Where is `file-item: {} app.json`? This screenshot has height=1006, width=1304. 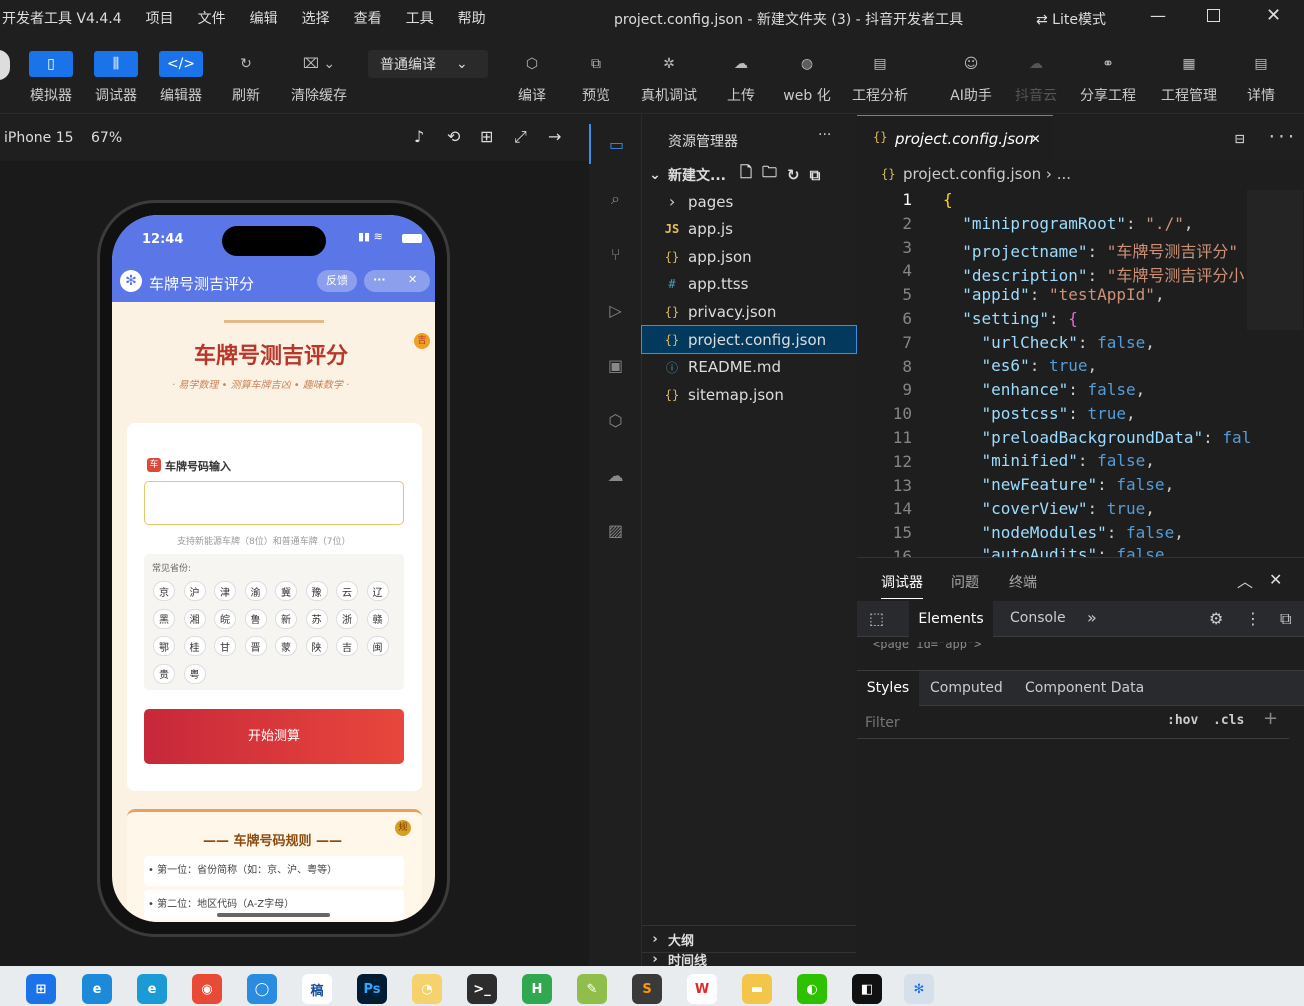
file-item: {} app.json is located at coordinates (749, 256).